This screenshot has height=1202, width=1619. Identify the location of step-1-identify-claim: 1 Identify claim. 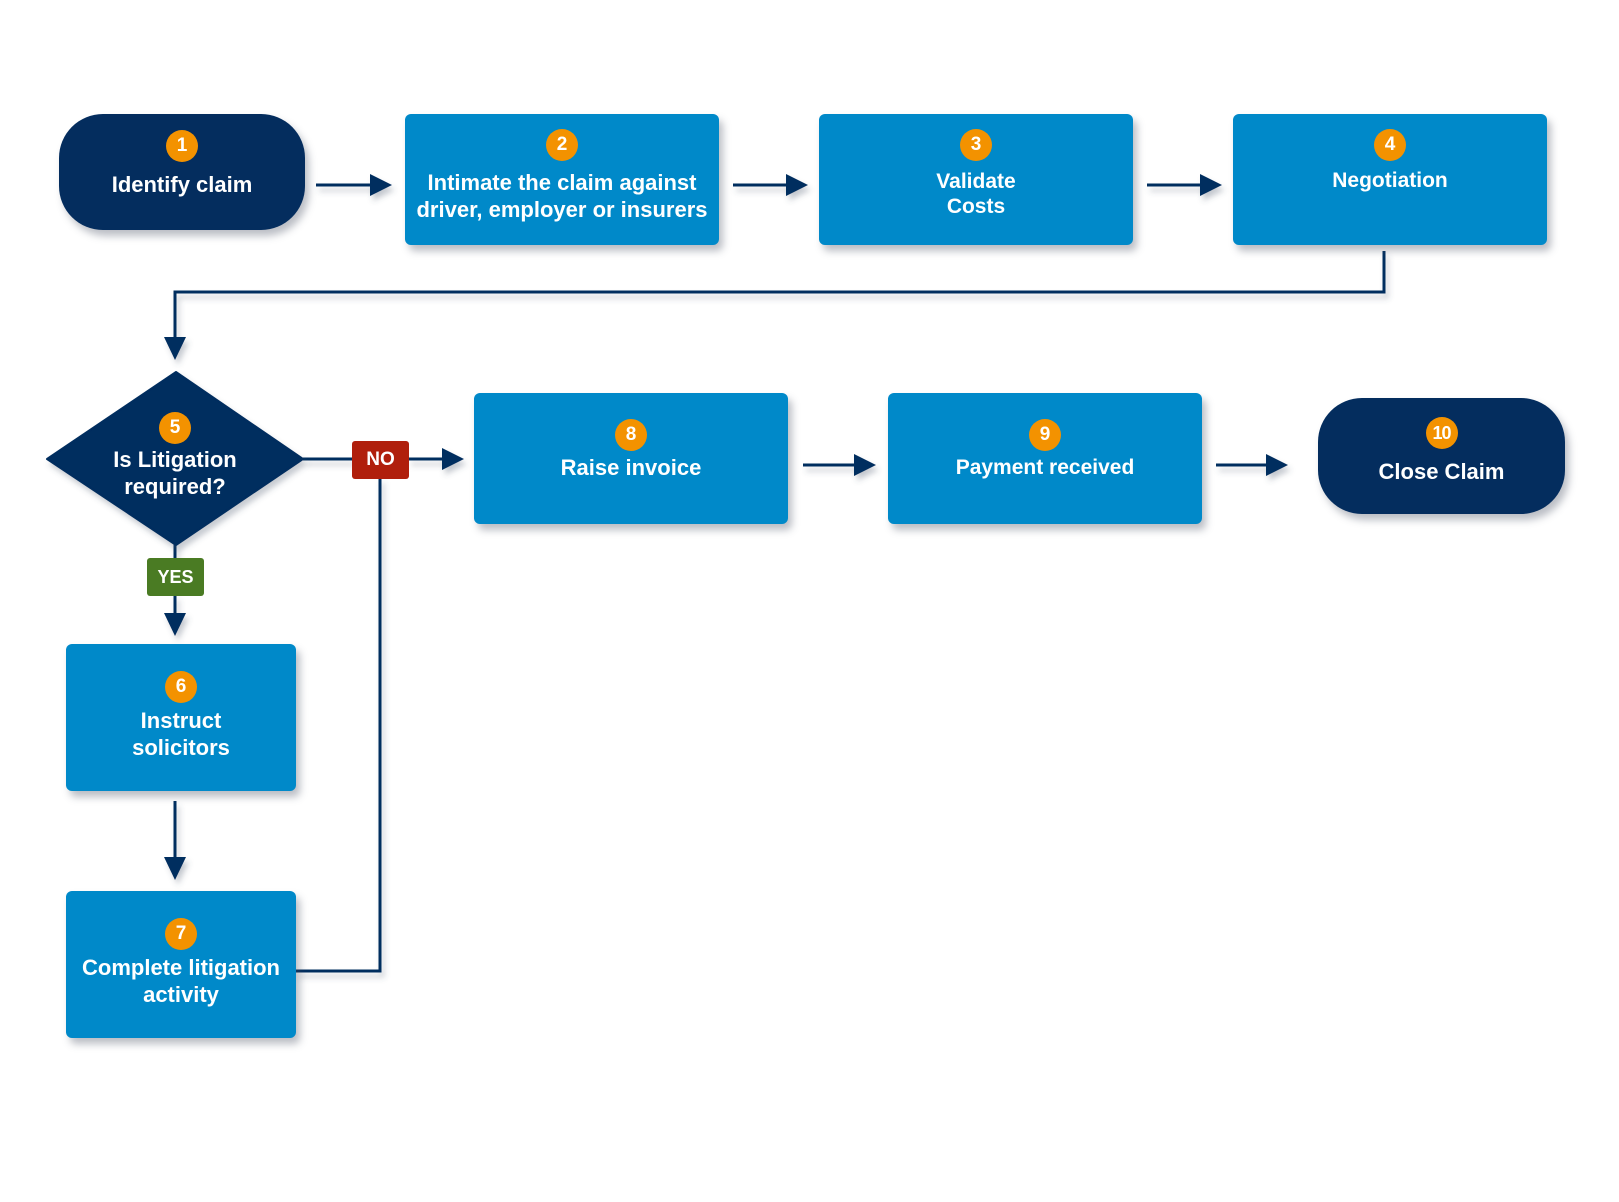
(182, 172).